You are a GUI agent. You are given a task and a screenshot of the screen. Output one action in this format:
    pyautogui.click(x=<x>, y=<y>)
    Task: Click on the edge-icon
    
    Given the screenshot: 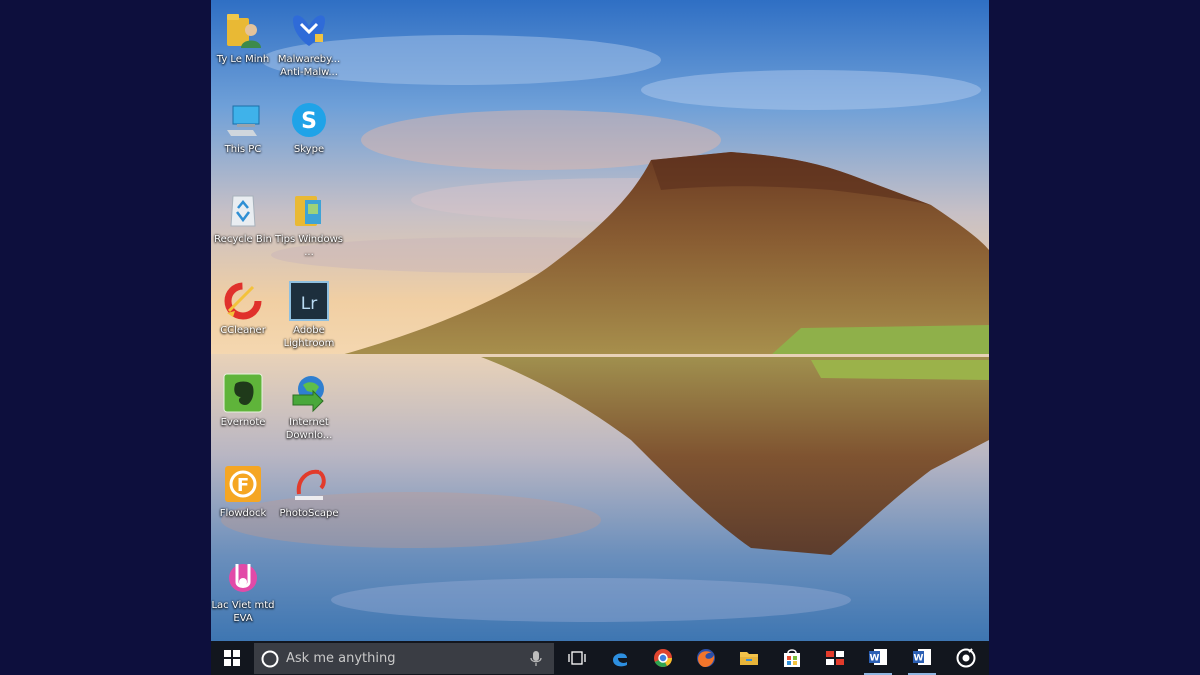 What is the action you would take?
    pyautogui.click(x=620, y=660)
    